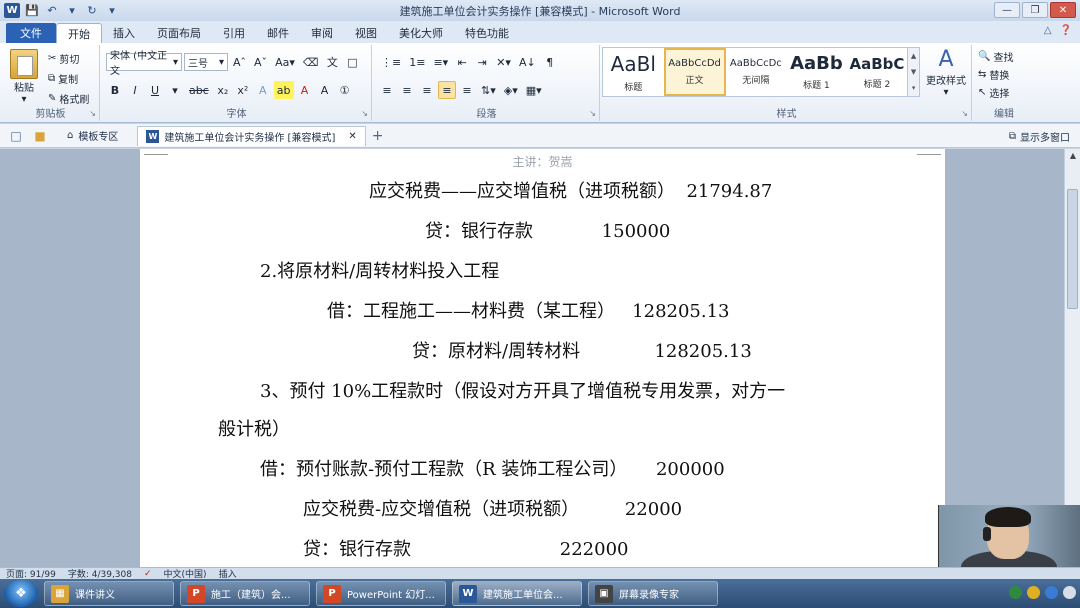 The width and height of the screenshot is (1080, 608). I want to click on chevron-down-icon: ▼, so click(913, 72).